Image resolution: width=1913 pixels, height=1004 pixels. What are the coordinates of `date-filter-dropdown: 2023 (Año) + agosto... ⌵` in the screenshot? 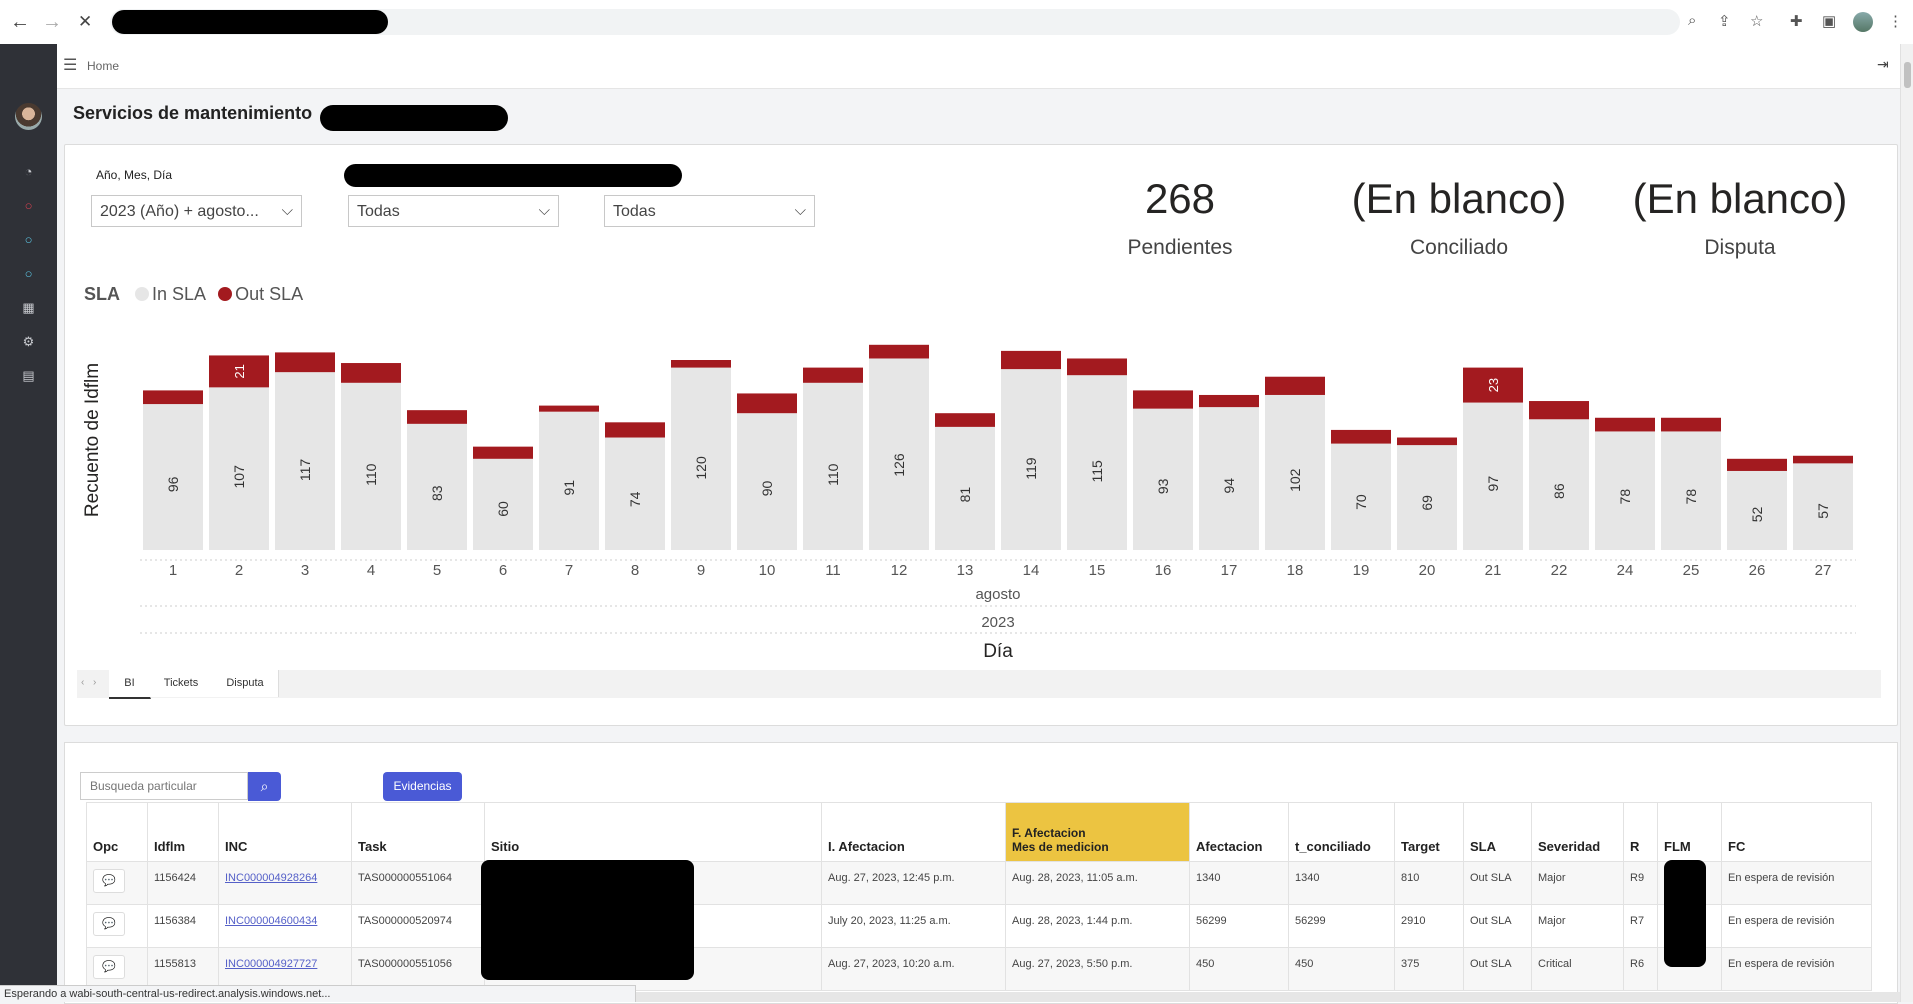 It's located at (196, 211).